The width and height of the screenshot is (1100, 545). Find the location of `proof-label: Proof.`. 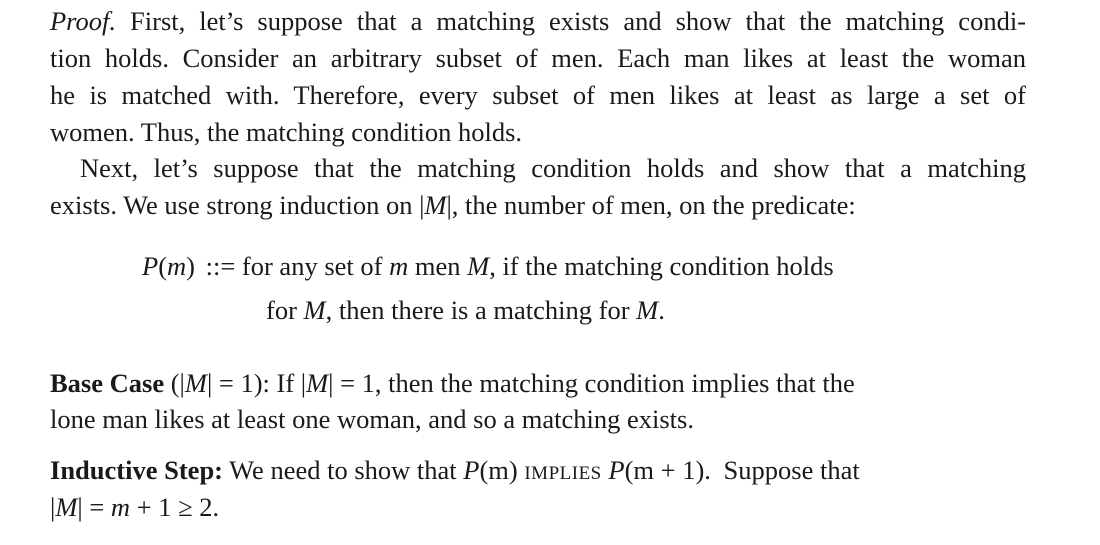

proof-label: Proof. is located at coordinates (83, 21).